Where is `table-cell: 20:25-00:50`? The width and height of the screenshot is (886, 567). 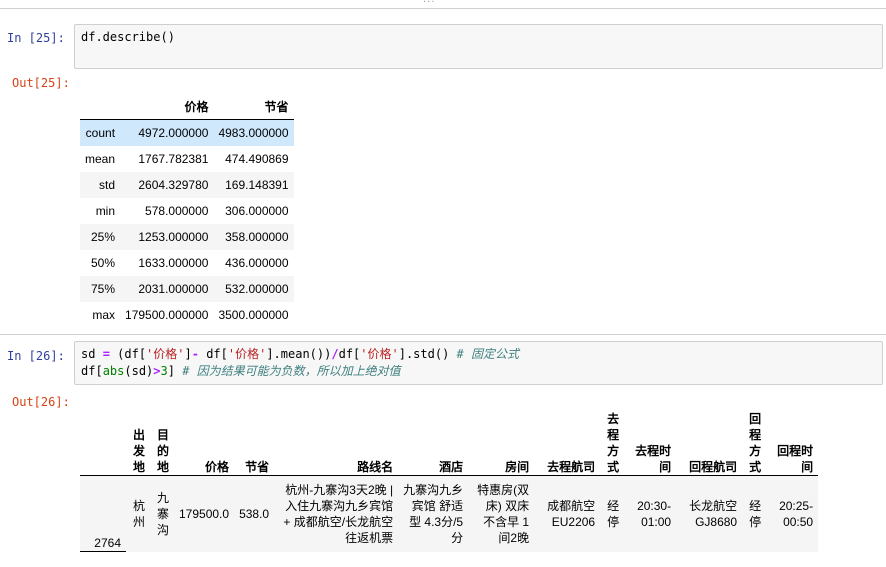 table-cell: 20:25-00:50 is located at coordinates (792, 513).